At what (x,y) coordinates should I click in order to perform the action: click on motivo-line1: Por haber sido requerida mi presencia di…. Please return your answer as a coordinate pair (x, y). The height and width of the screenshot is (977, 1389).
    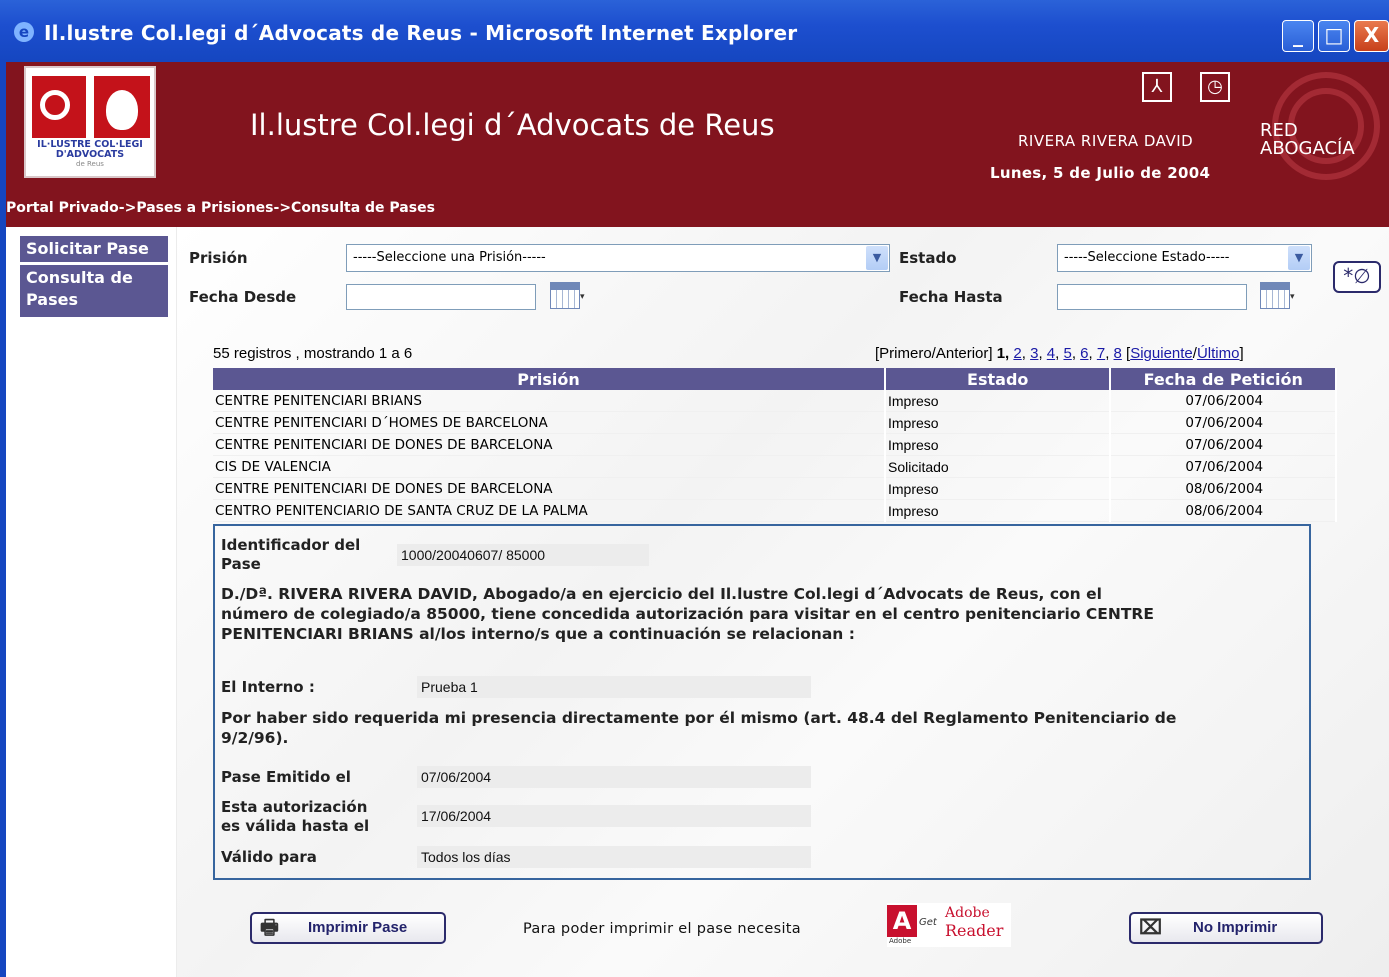
    Looking at the image, I should click on (699, 718).